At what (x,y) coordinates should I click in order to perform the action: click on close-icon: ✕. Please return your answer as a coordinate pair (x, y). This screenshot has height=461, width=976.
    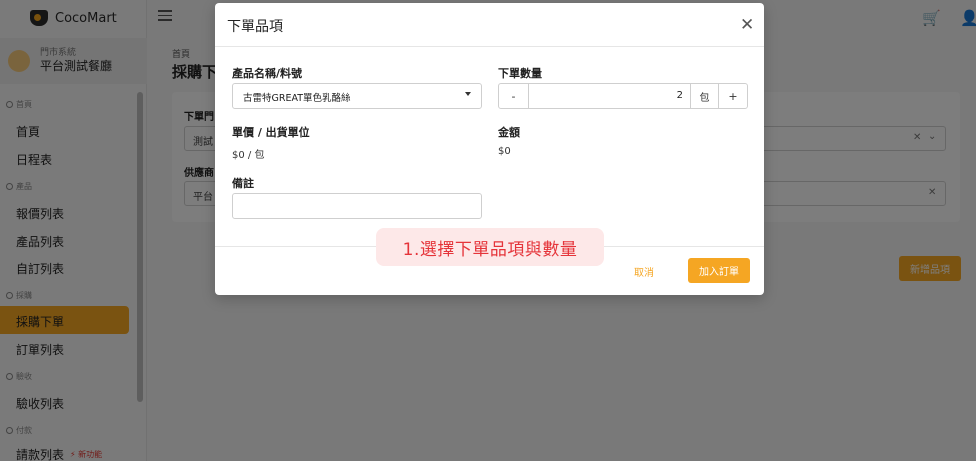
    Looking at the image, I should click on (747, 25).